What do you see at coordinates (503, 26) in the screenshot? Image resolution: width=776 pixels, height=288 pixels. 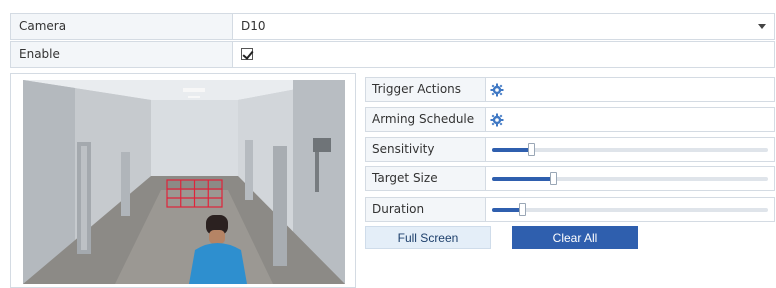 I see `camera-select: D10` at bounding box center [503, 26].